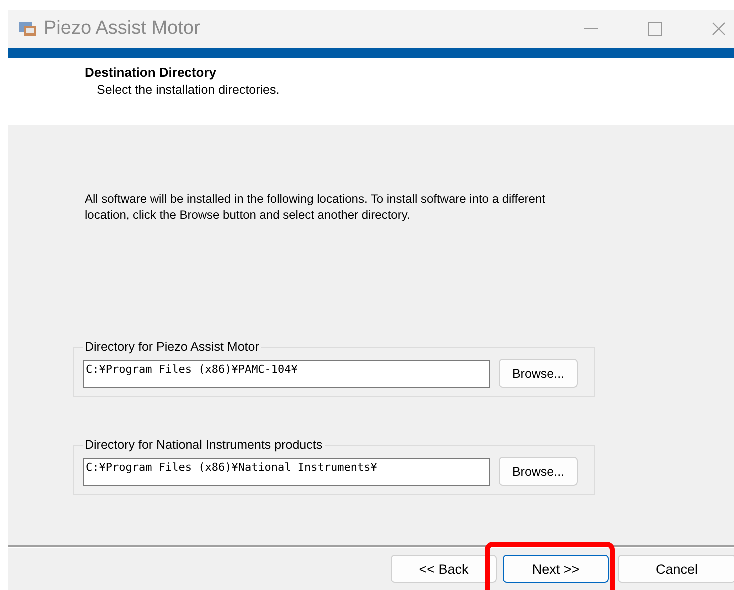 The width and height of the screenshot is (734, 590). I want to click on header-subtitle: Select the installation directories., so click(188, 90).